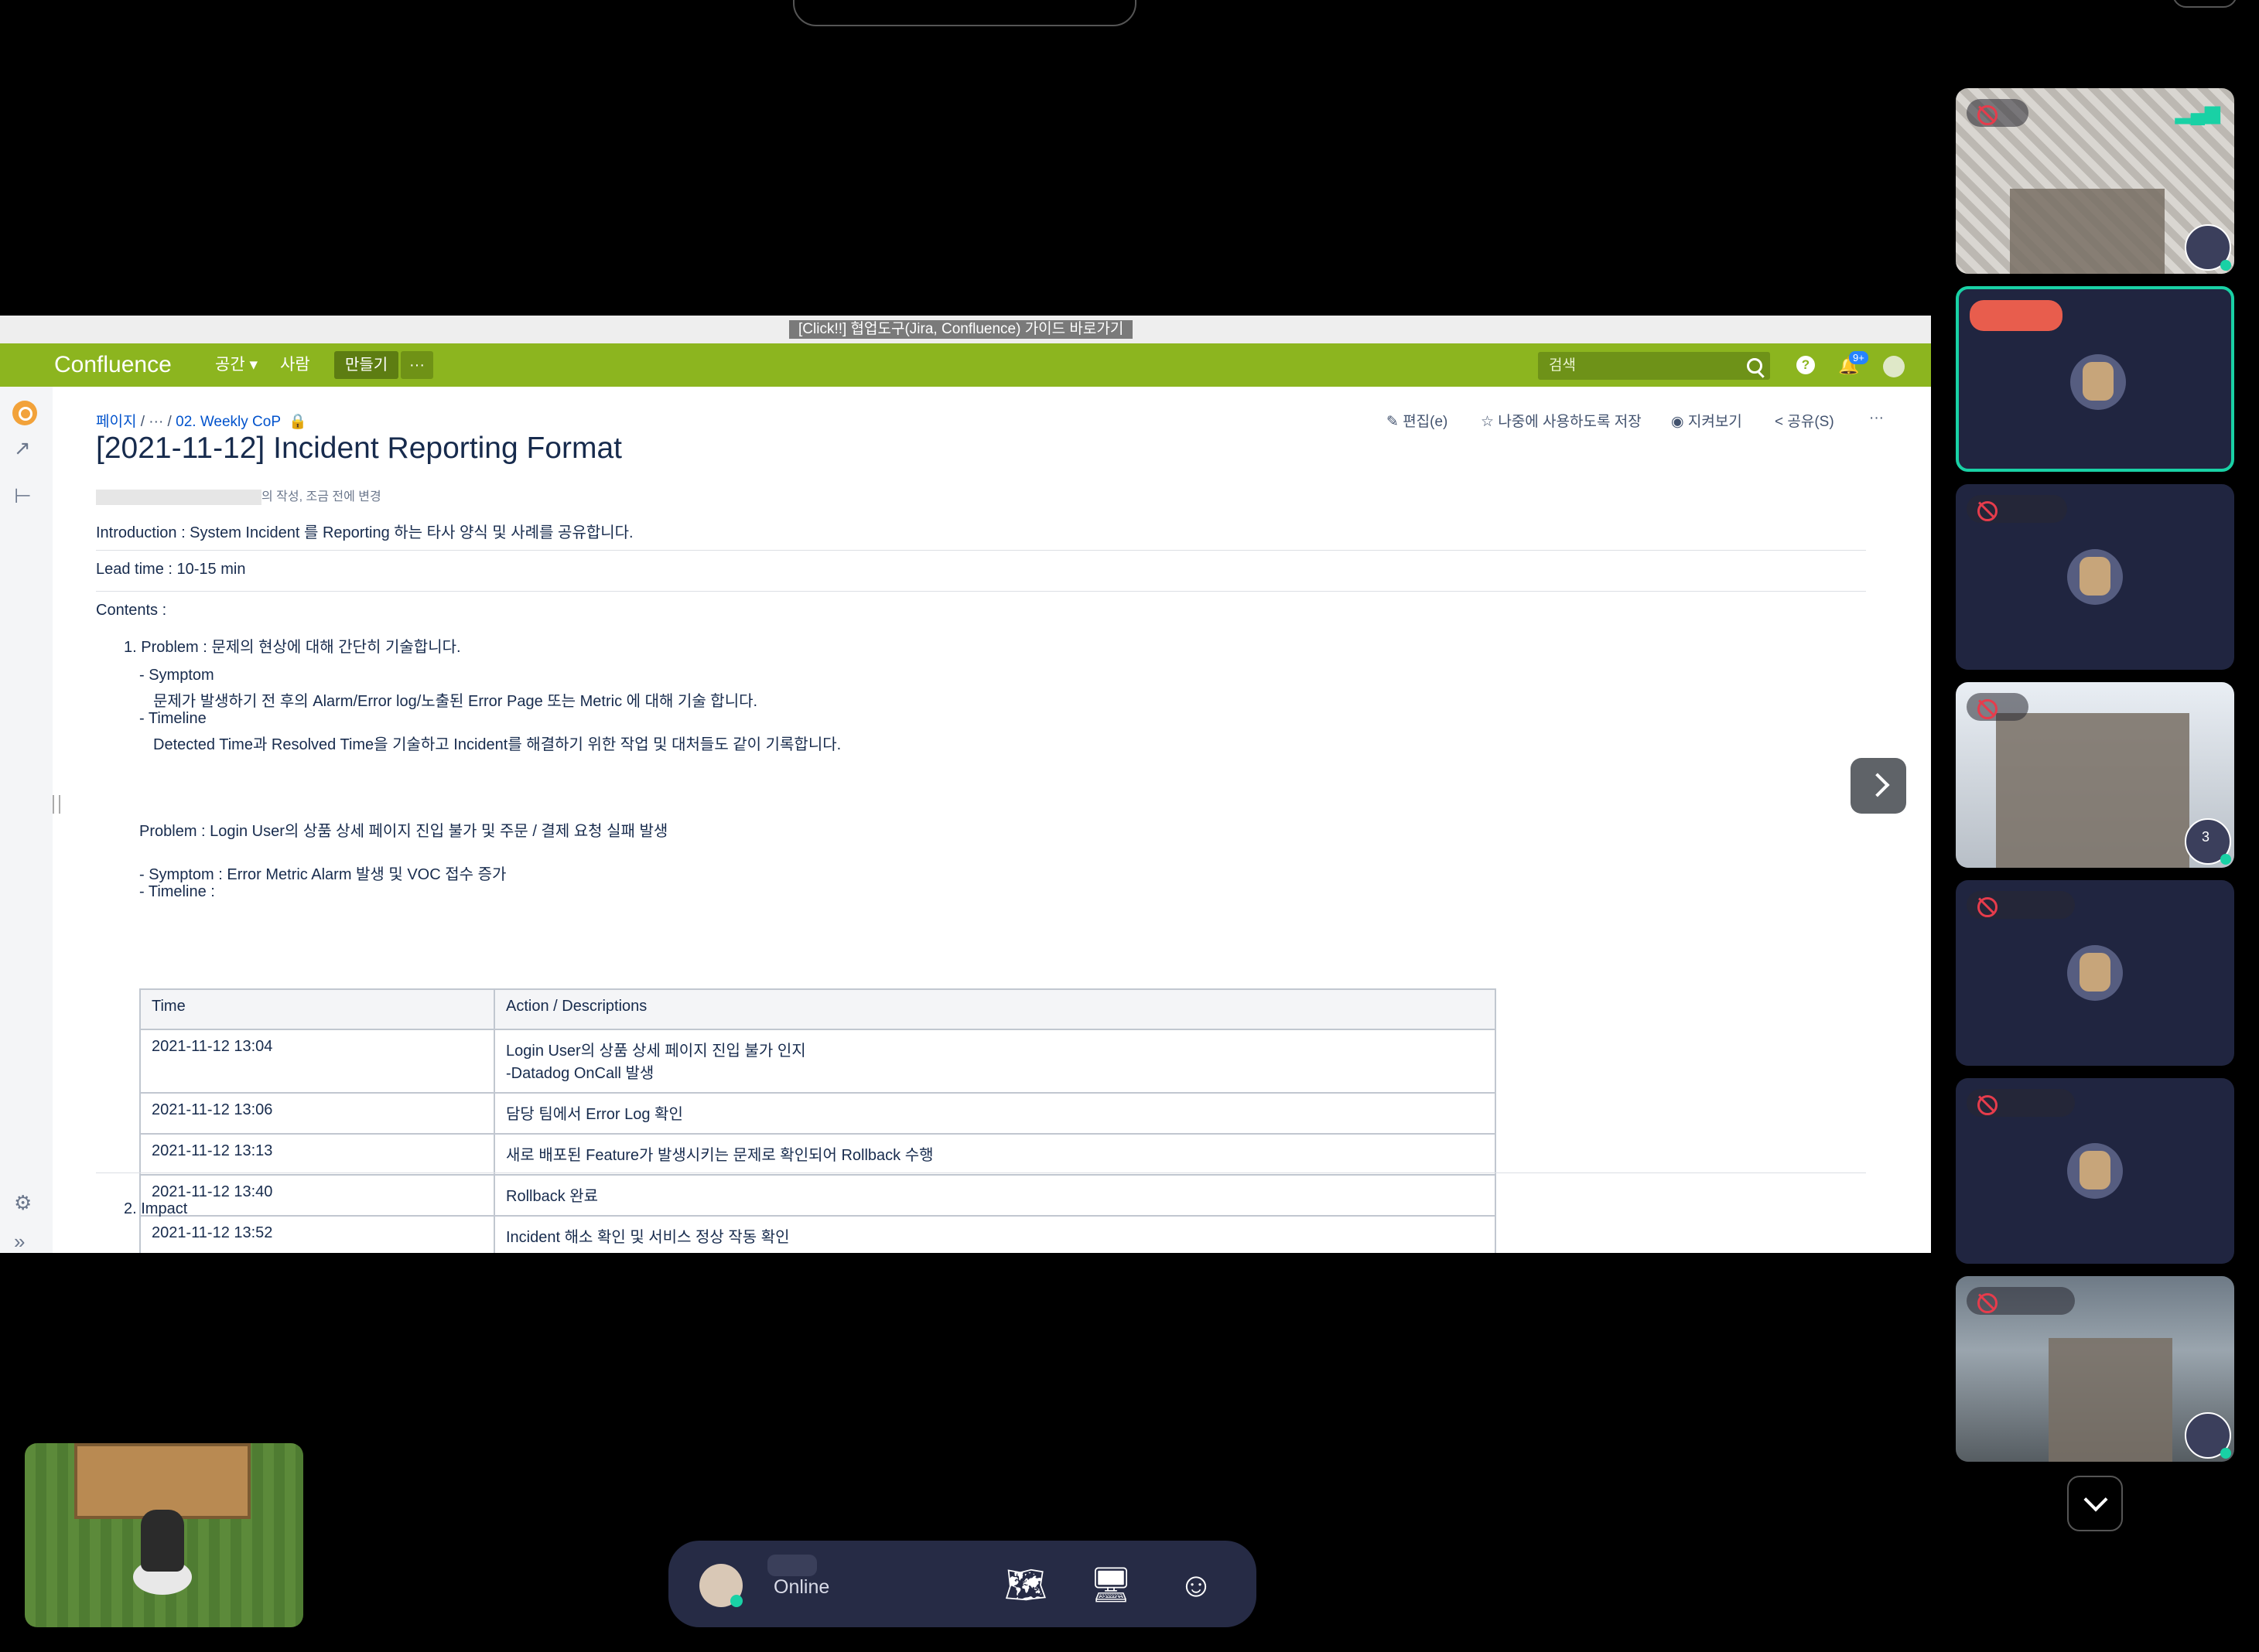 This screenshot has width=2259, height=1652. What do you see at coordinates (296, 422) in the screenshot?
I see `restrictions-lock-icon: 🔒` at bounding box center [296, 422].